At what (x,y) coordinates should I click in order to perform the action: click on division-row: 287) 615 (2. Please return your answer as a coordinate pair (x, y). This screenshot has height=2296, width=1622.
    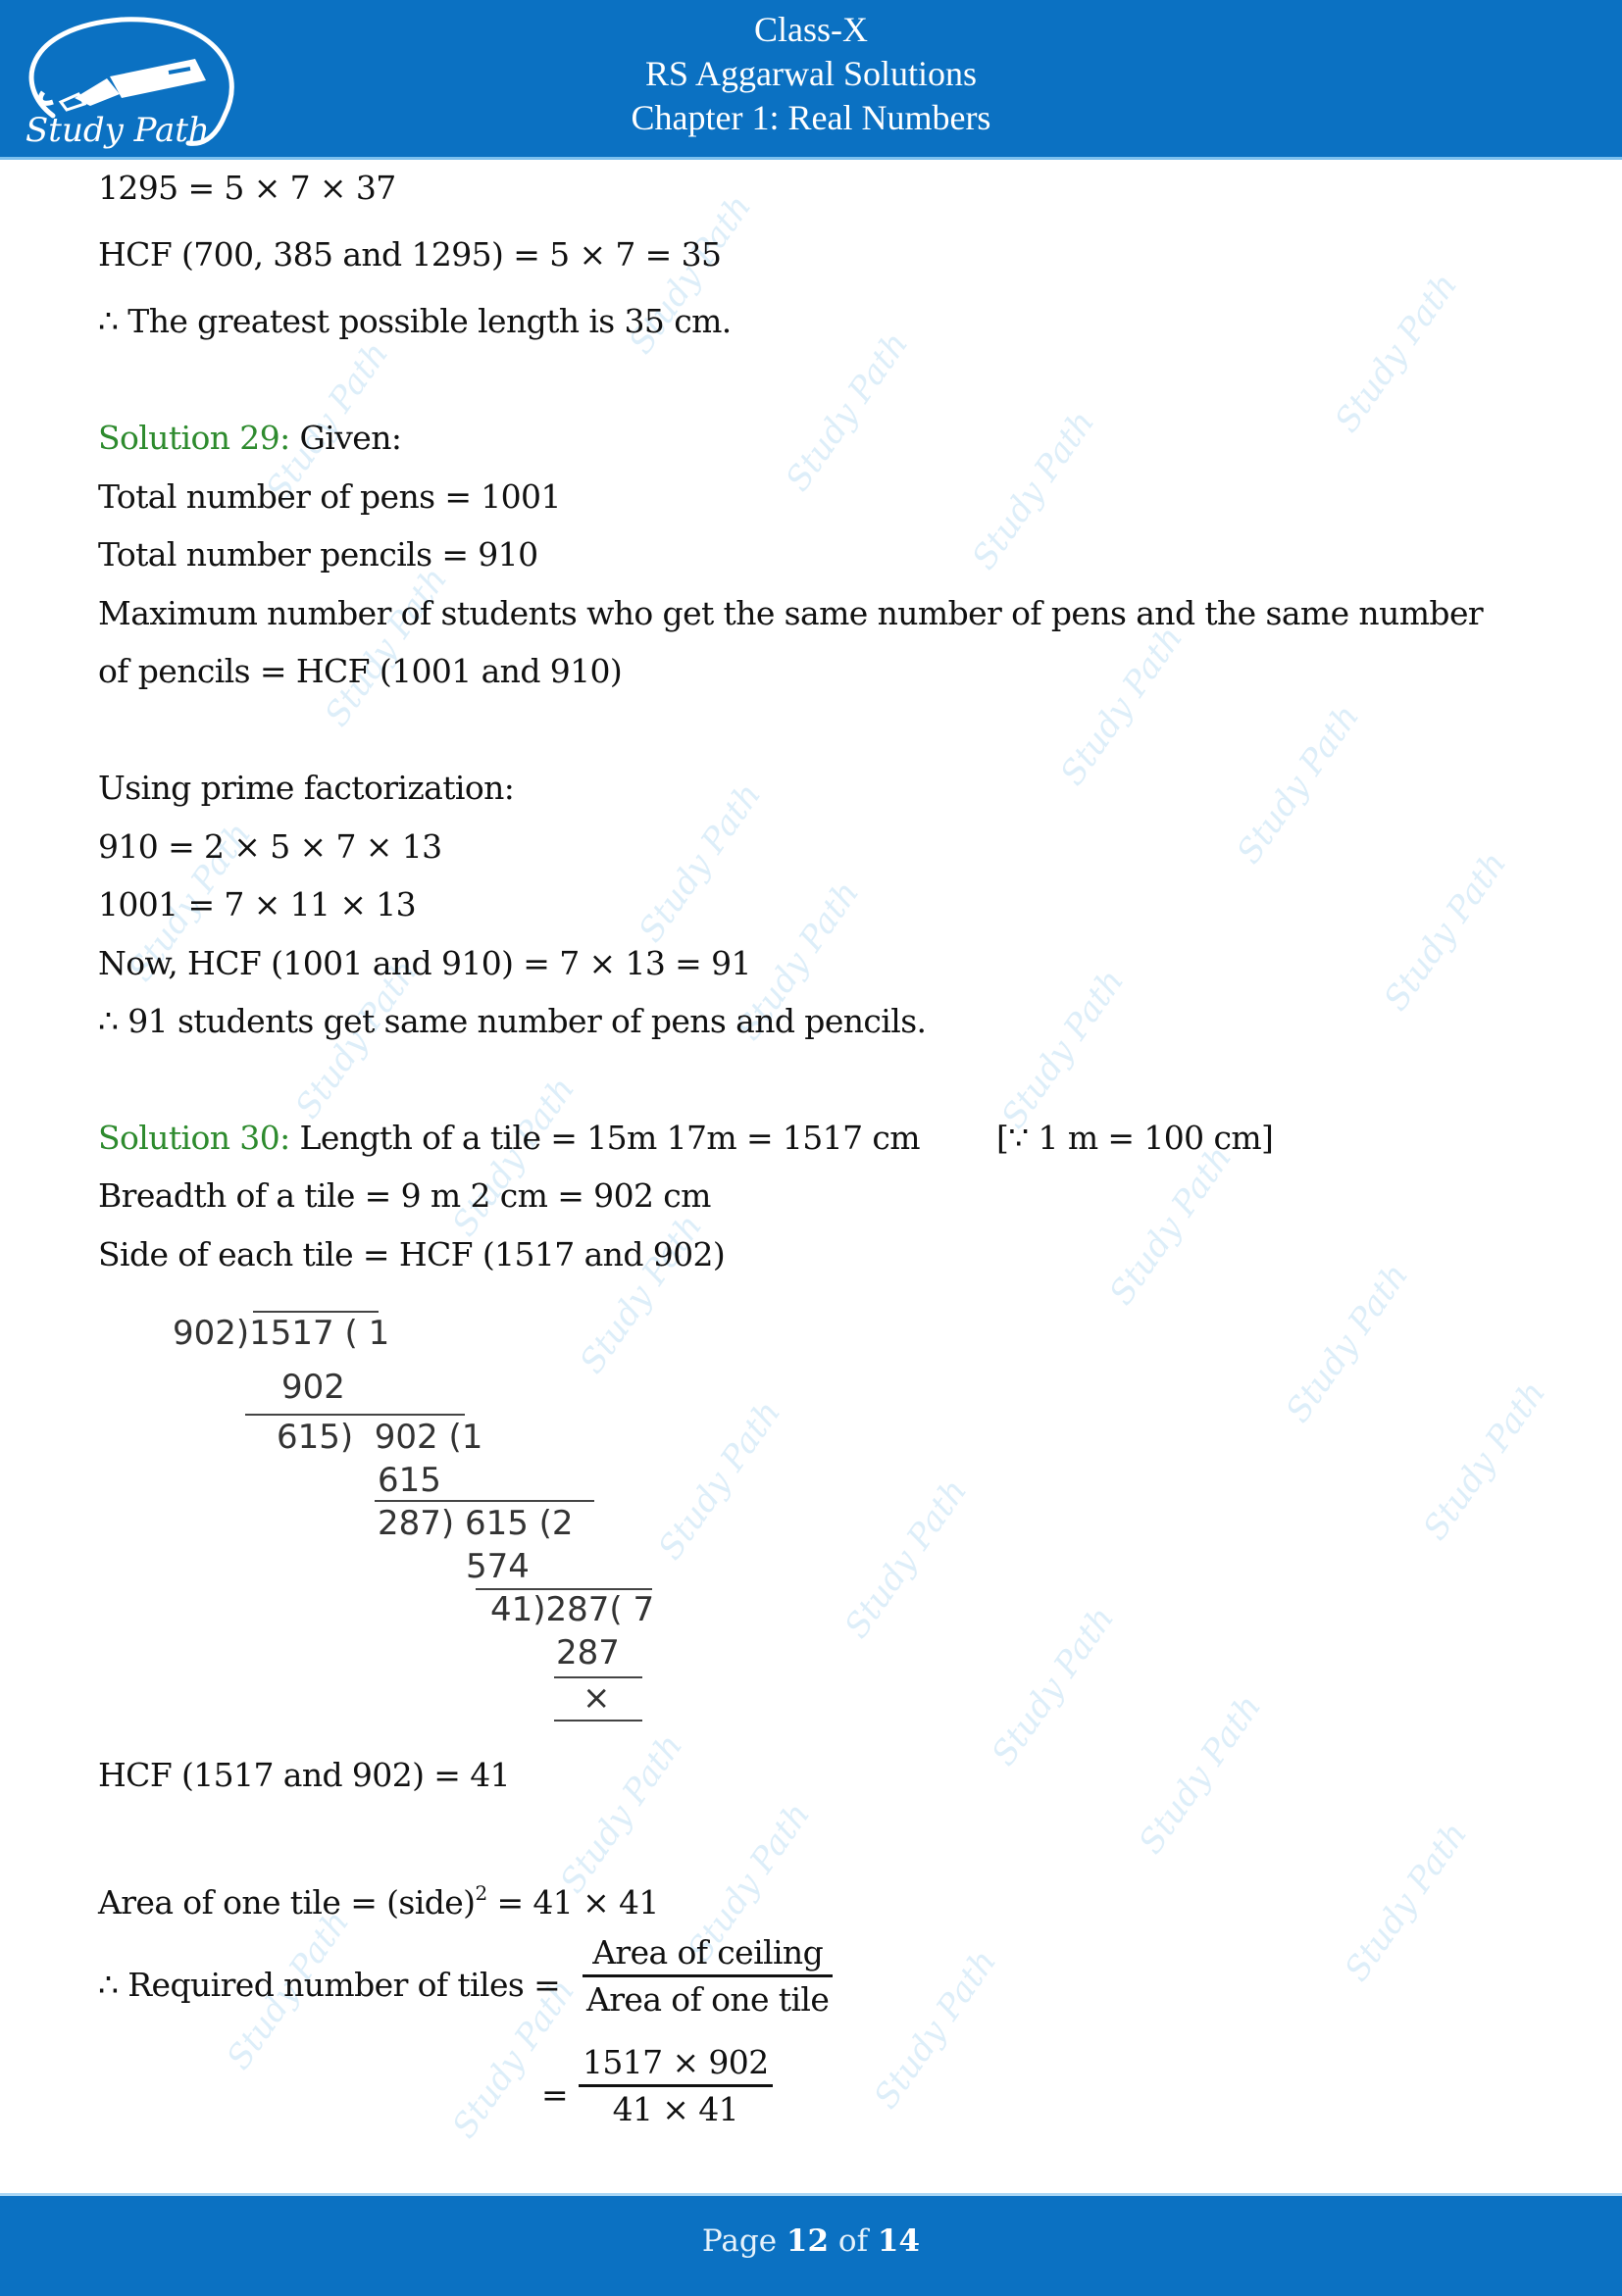
    Looking at the image, I should click on (476, 1523).